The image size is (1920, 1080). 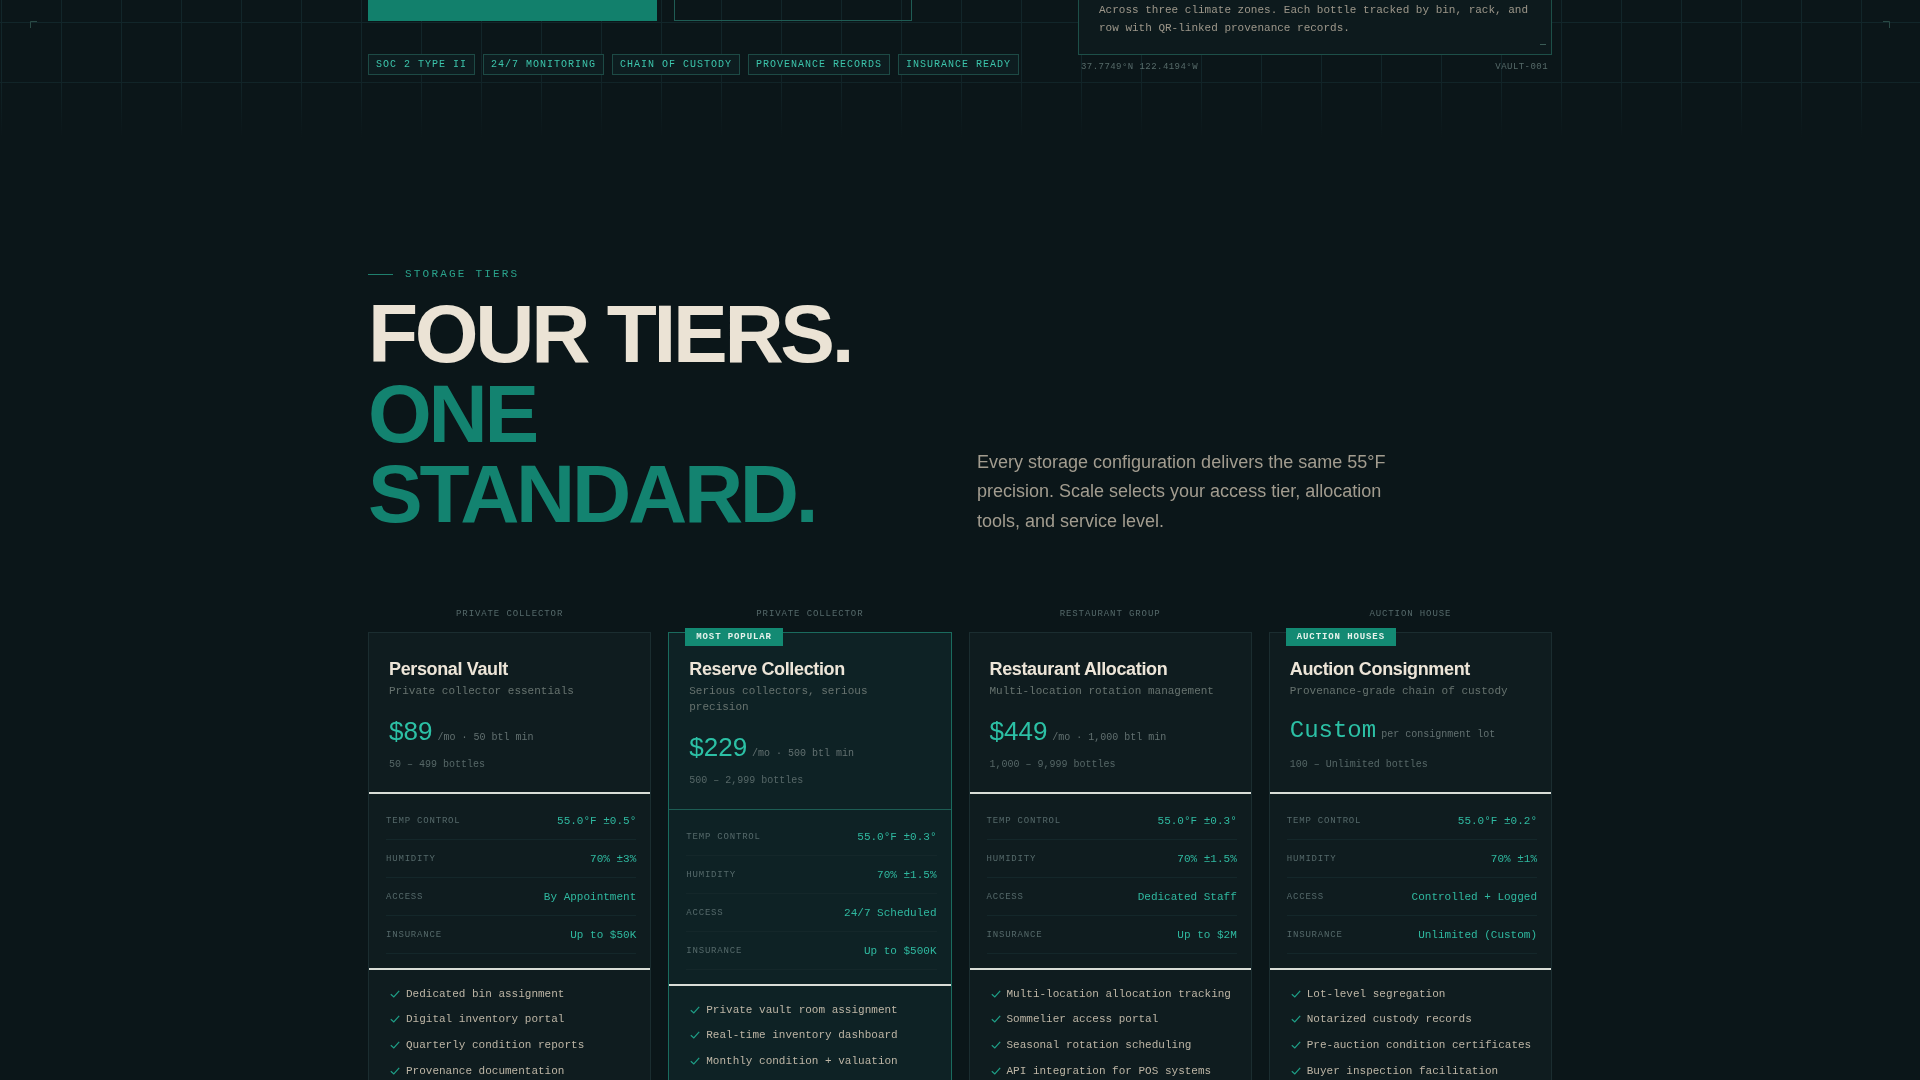 What do you see at coordinates (485, 993) in the screenshot?
I see `feature-text: Dedicated bin assignment` at bounding box center [485, 993].